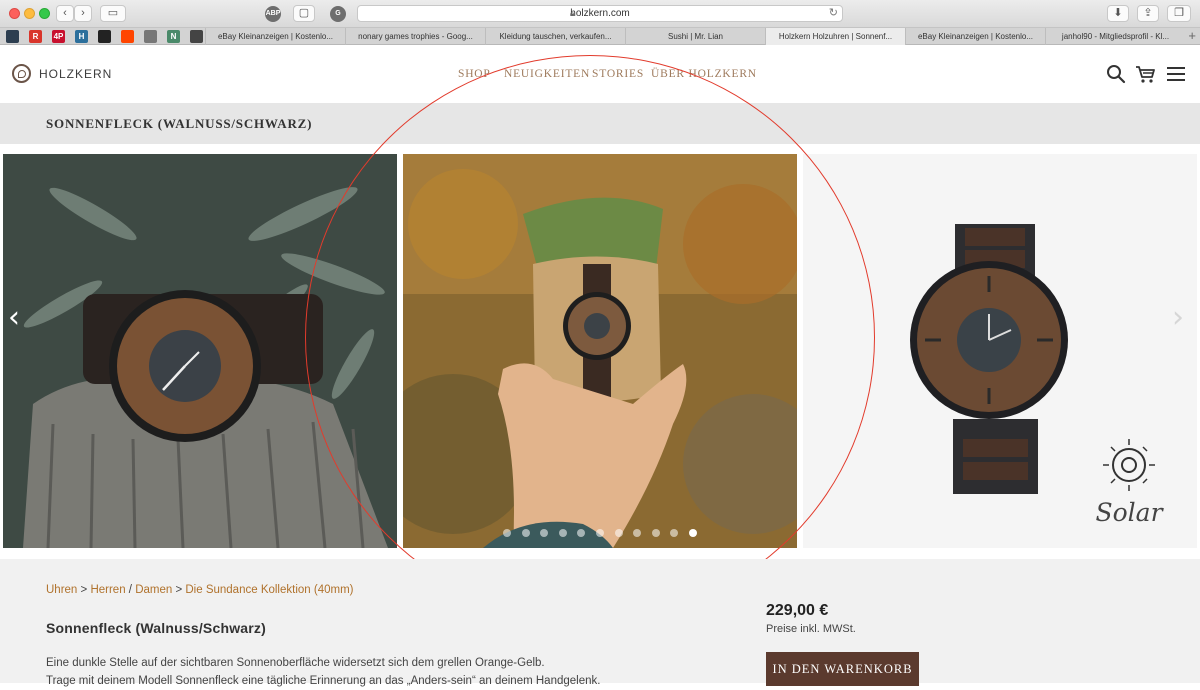  I want to click on breadcrumb-link: Damen, so click(153, 590).